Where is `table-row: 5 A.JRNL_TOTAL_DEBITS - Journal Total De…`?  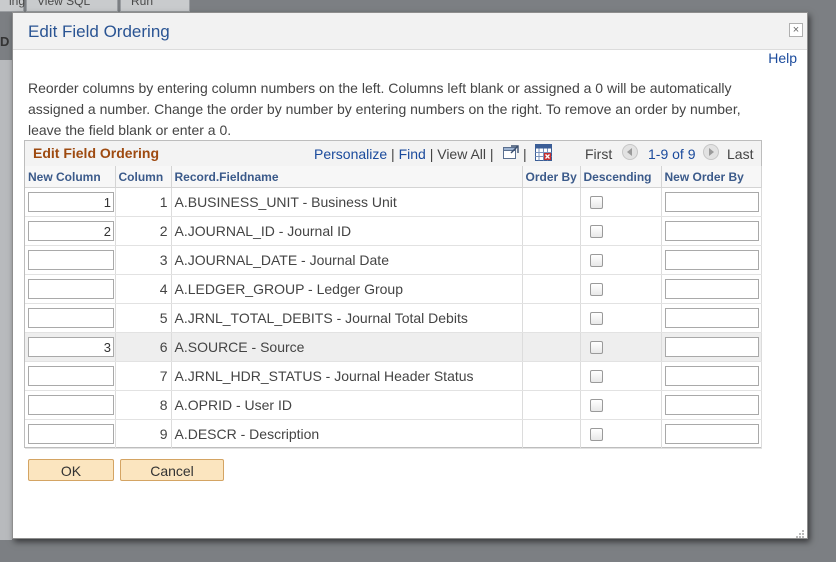
table-row: 5 A.JRNL_TOTAL_DEBITS - Journal Total De… is located at coordinates (393, 318).